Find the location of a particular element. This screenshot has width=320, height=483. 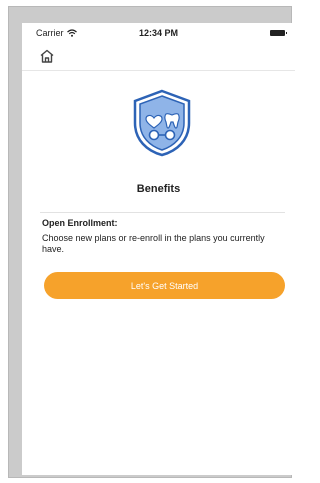

shield-benefits-icon is located at coordinates (162, 123).